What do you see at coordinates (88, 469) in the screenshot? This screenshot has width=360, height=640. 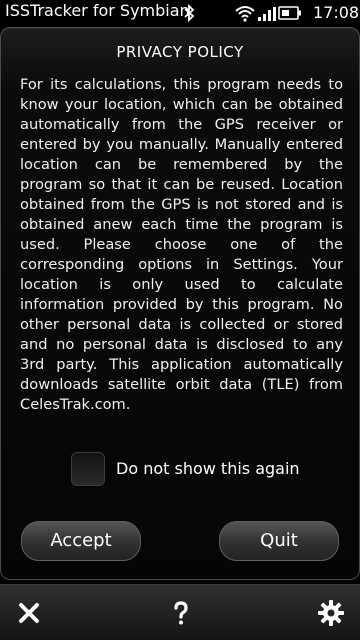 I see `do-not-show-checkbox` at bounding box center [88, 469].